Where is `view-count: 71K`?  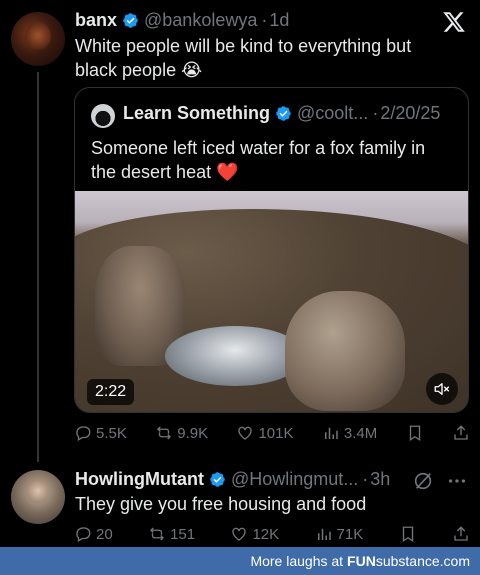 view-count: 71K is located at coordinates (350, 534).